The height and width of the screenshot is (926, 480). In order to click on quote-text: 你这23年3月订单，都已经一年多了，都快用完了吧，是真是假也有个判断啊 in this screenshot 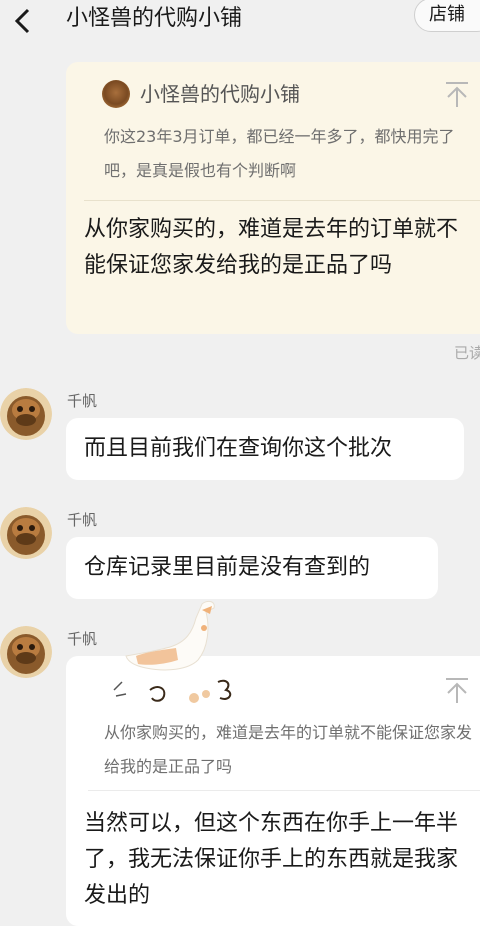, I will do `click(279, 153)`.